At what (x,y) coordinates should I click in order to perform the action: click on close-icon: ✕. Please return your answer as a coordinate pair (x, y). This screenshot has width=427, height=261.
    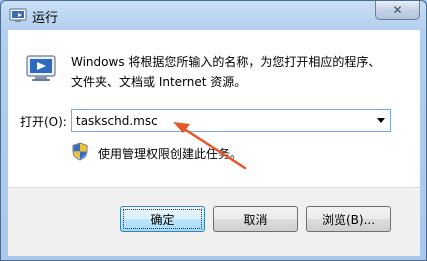
    Looking at the image, I should click on (397, 10).